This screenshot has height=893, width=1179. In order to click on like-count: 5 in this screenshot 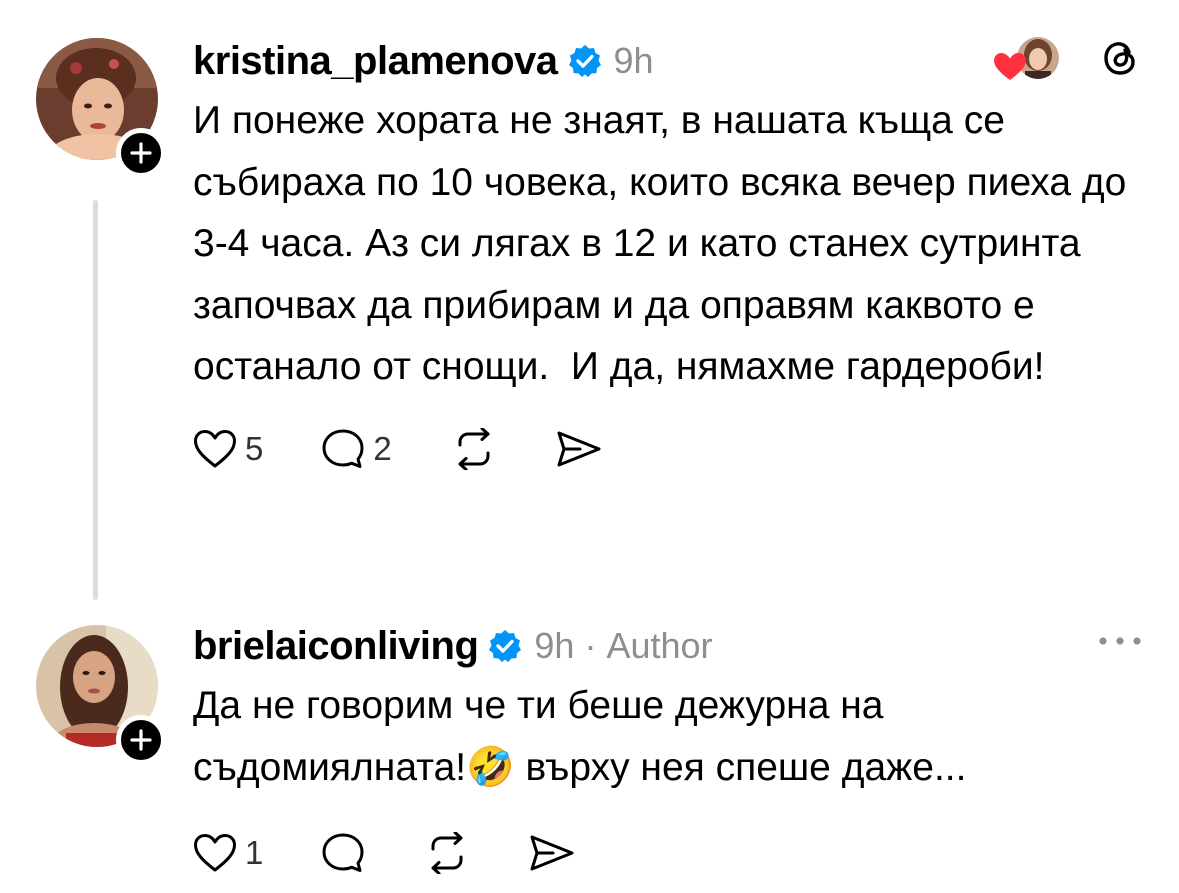, I will do `click(254, 448)`.